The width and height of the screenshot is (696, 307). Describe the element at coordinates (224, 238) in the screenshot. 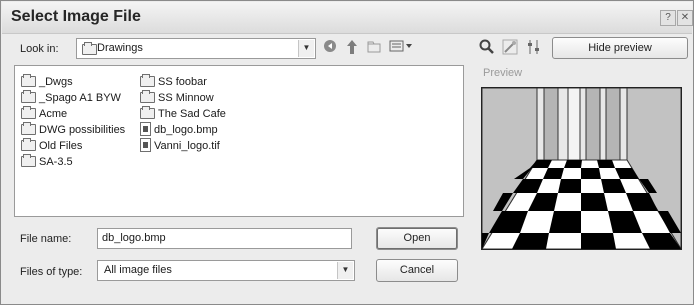

I see `file-name-field: db_logo.bmp` at that location.